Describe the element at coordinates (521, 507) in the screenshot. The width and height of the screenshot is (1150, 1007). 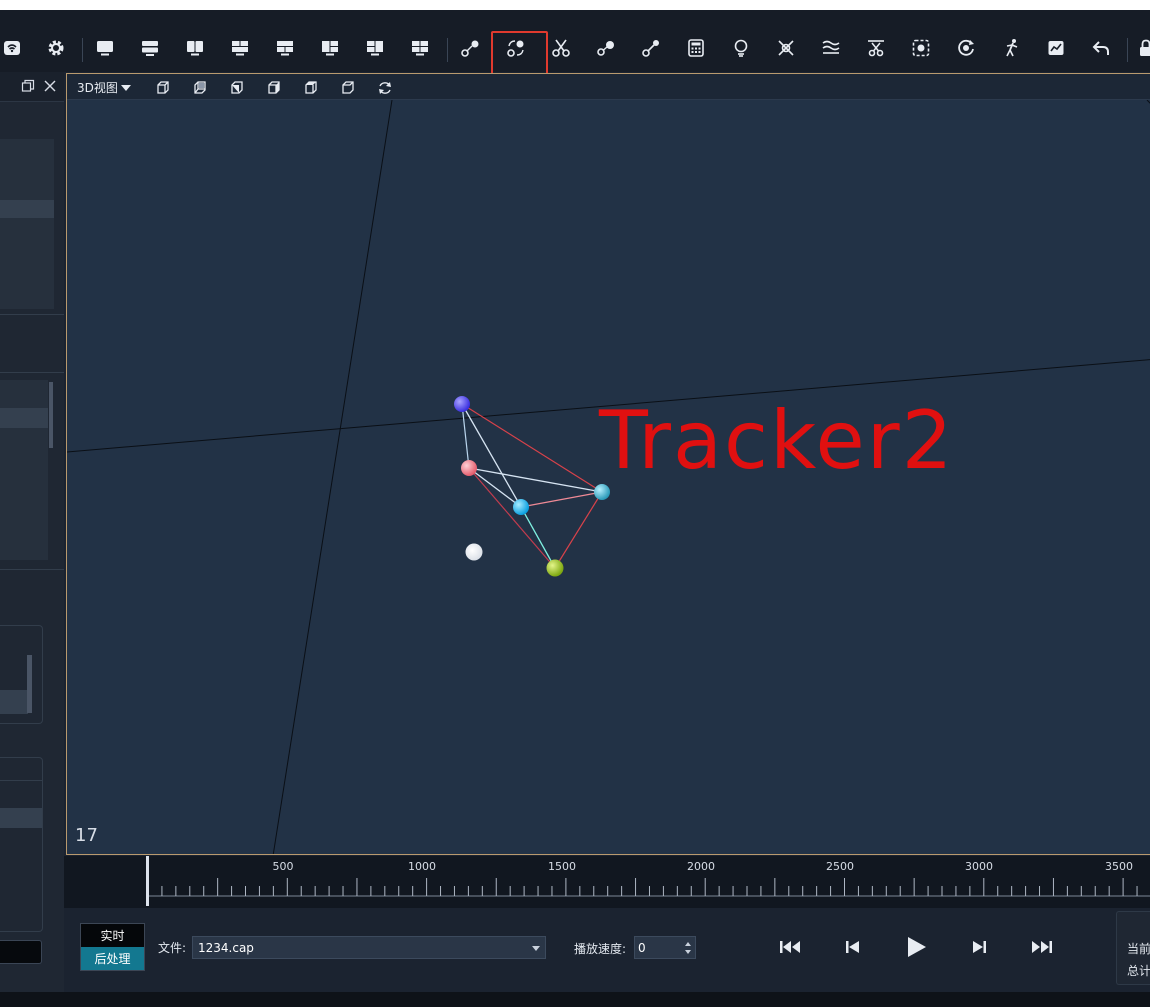
I see `marker-cyan-center` at that location.